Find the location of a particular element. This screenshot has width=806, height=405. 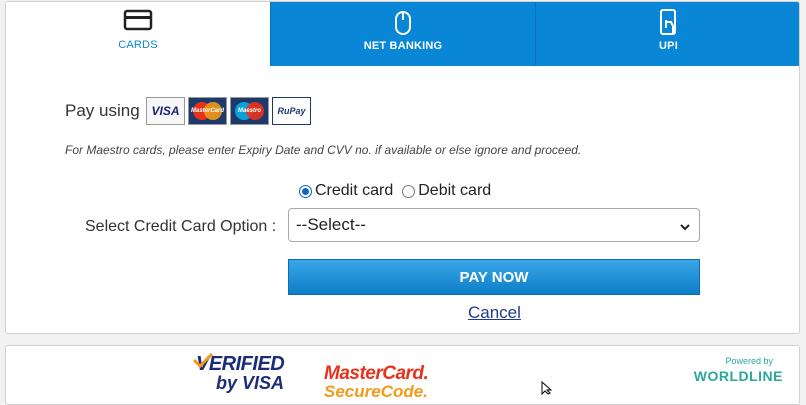

tab-upi: UPI is located at coordinates (667, 34).